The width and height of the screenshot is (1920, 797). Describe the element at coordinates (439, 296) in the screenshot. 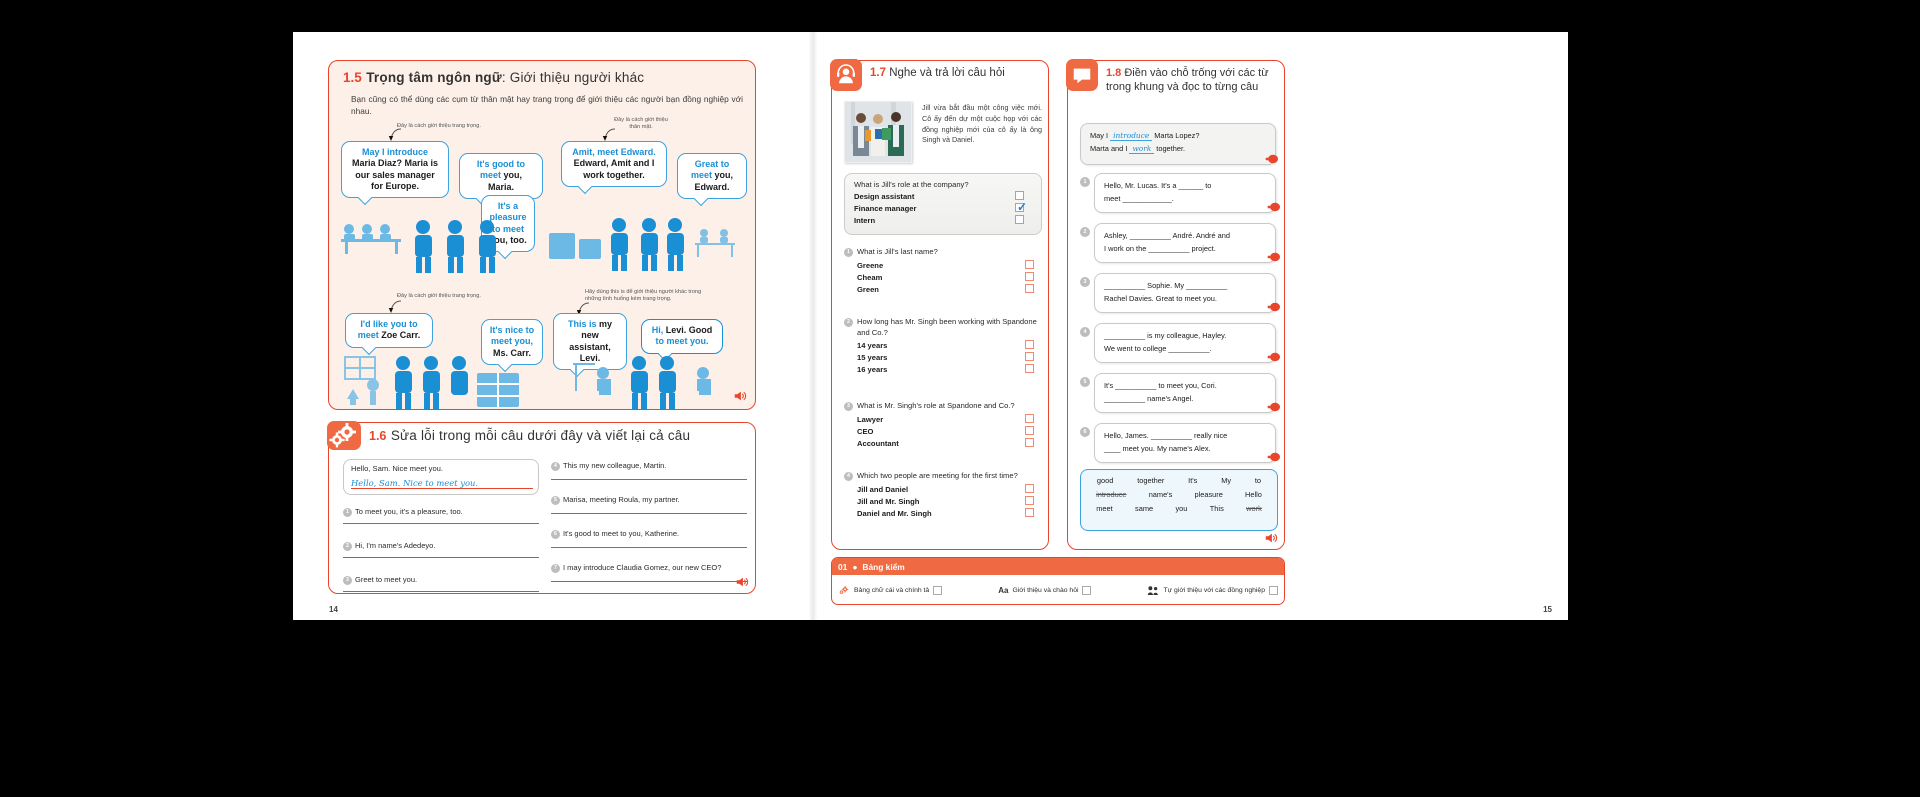

I see `note-formal-2: Đây là cách giới thiệu trang trọng.` at that location.